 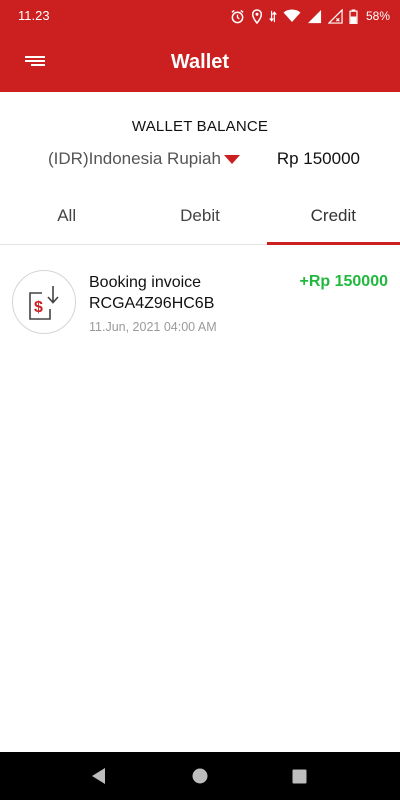 What do you see at coordinates (318, 158) in the screenshot?
I see `balance-amount: Rp 150000` at bounding box center [318, 158].